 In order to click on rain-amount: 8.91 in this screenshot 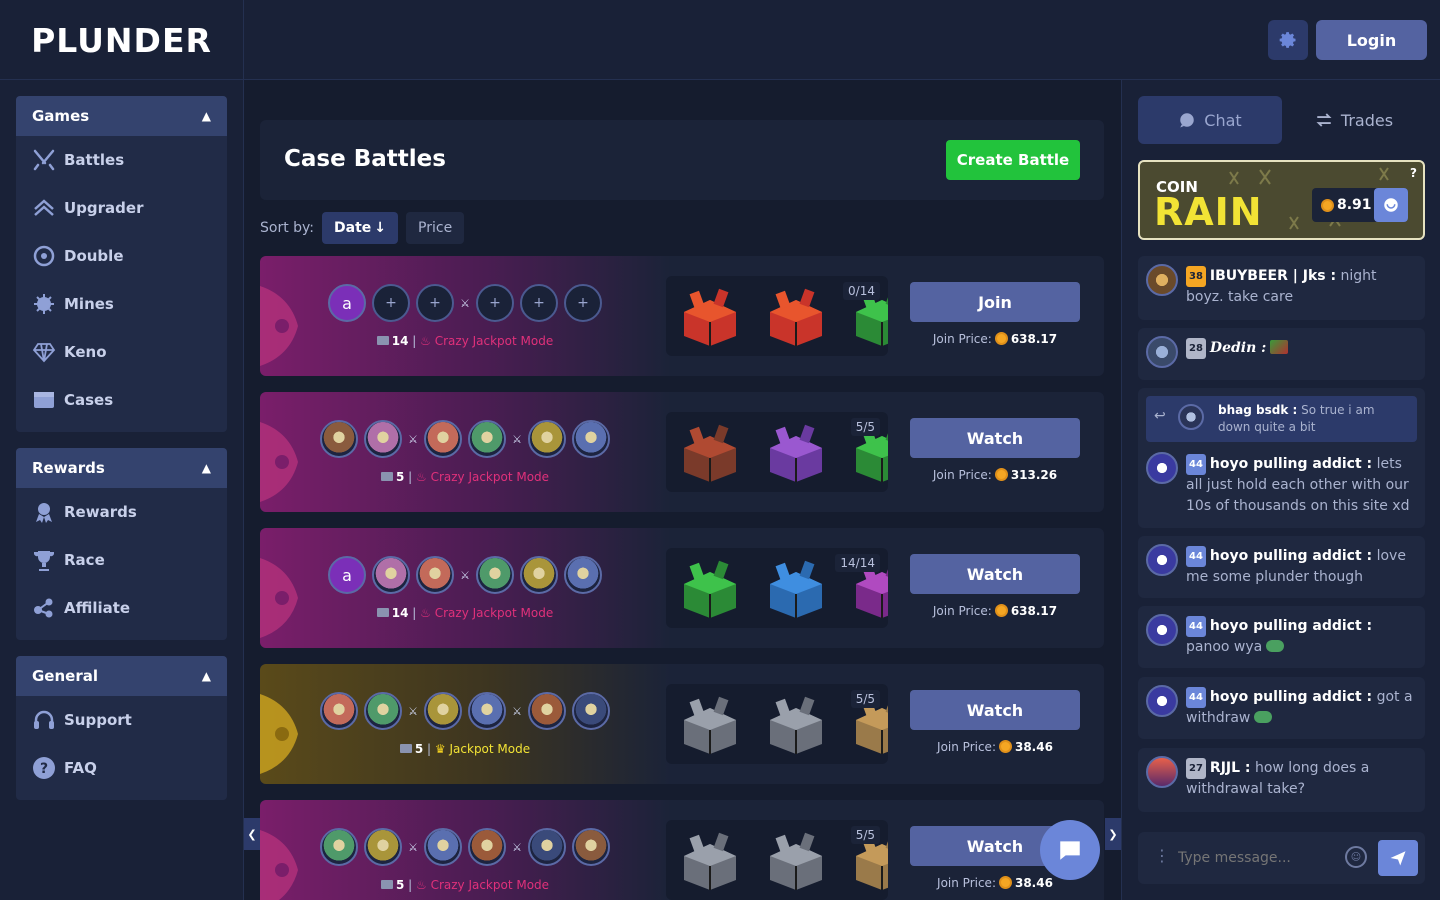, I will do `click(1360, 205)`.